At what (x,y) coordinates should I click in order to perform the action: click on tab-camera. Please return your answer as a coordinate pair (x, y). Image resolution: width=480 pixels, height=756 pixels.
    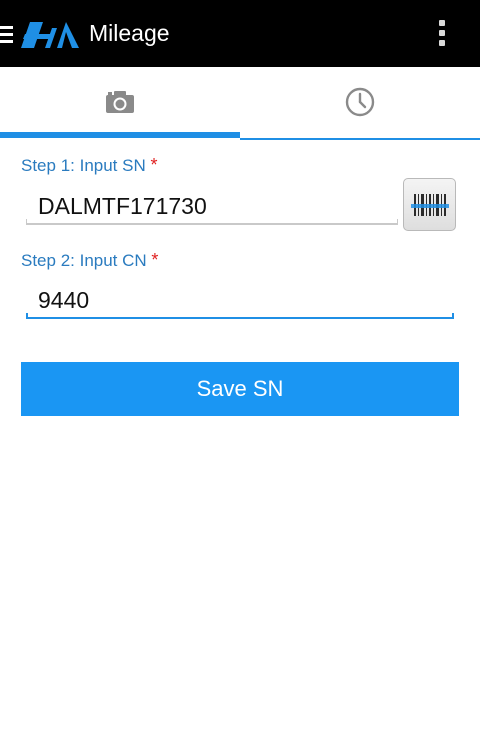
    Looking at the image, I should click on (120, 102).